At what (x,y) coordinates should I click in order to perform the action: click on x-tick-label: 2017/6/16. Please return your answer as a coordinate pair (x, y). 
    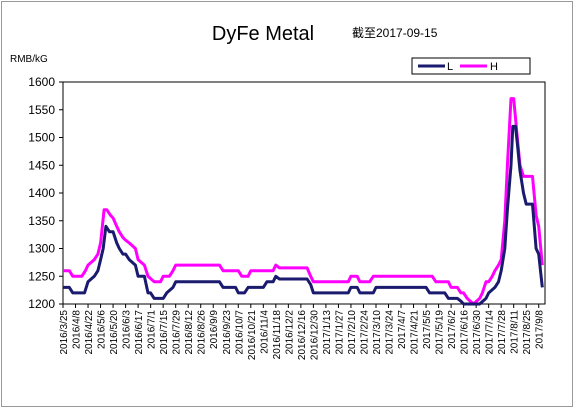
    Looking at the image, I should click on (465, 332).